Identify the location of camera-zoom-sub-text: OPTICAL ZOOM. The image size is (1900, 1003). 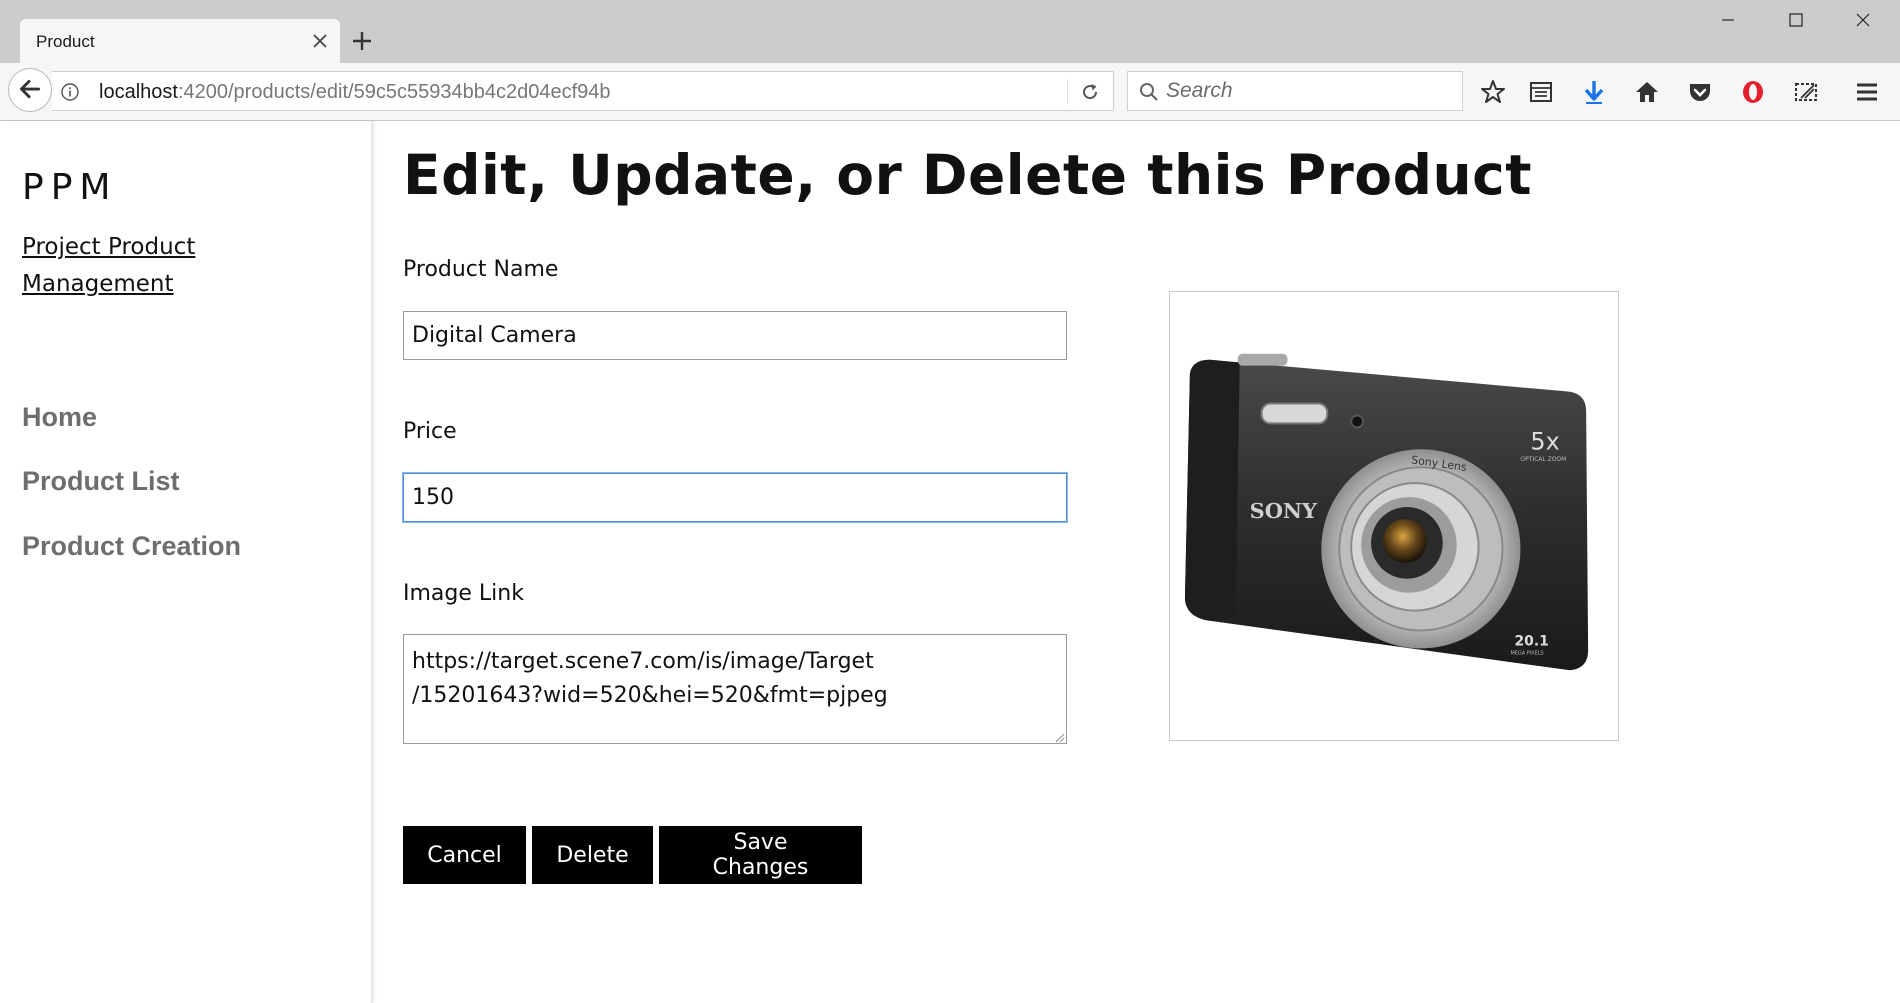
(1543, 459).